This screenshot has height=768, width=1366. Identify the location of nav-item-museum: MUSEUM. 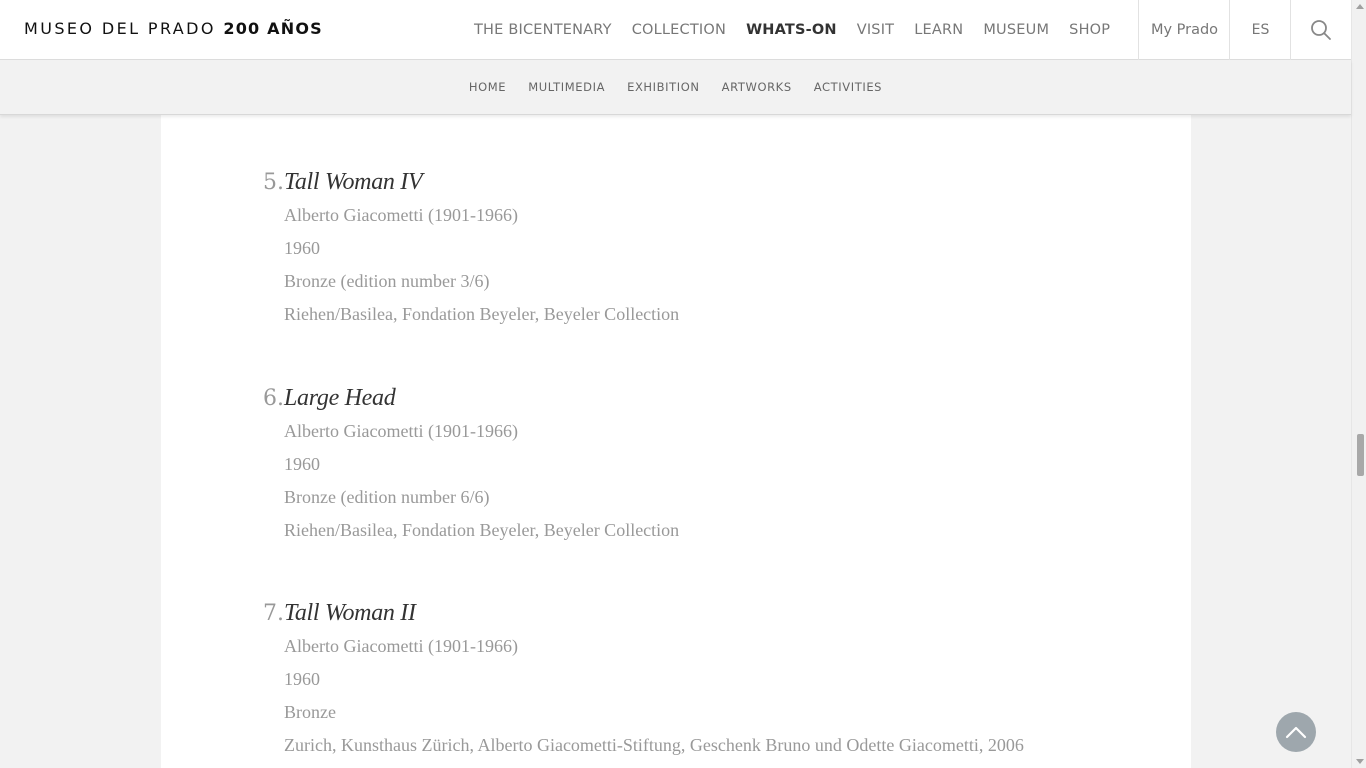
(1016, 30).